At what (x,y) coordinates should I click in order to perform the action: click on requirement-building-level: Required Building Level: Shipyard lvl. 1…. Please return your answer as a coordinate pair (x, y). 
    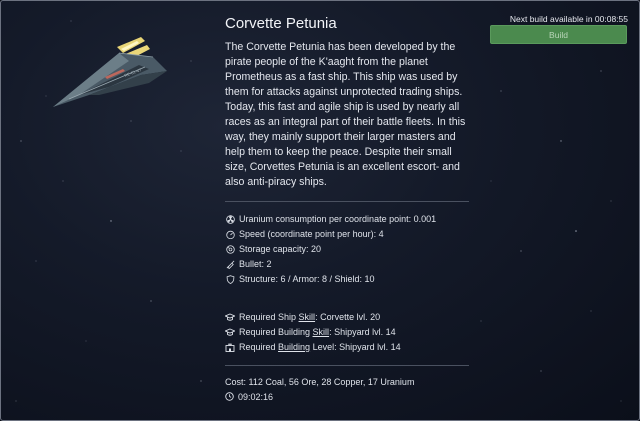
    Looking at the image, I should click on (348, 347).